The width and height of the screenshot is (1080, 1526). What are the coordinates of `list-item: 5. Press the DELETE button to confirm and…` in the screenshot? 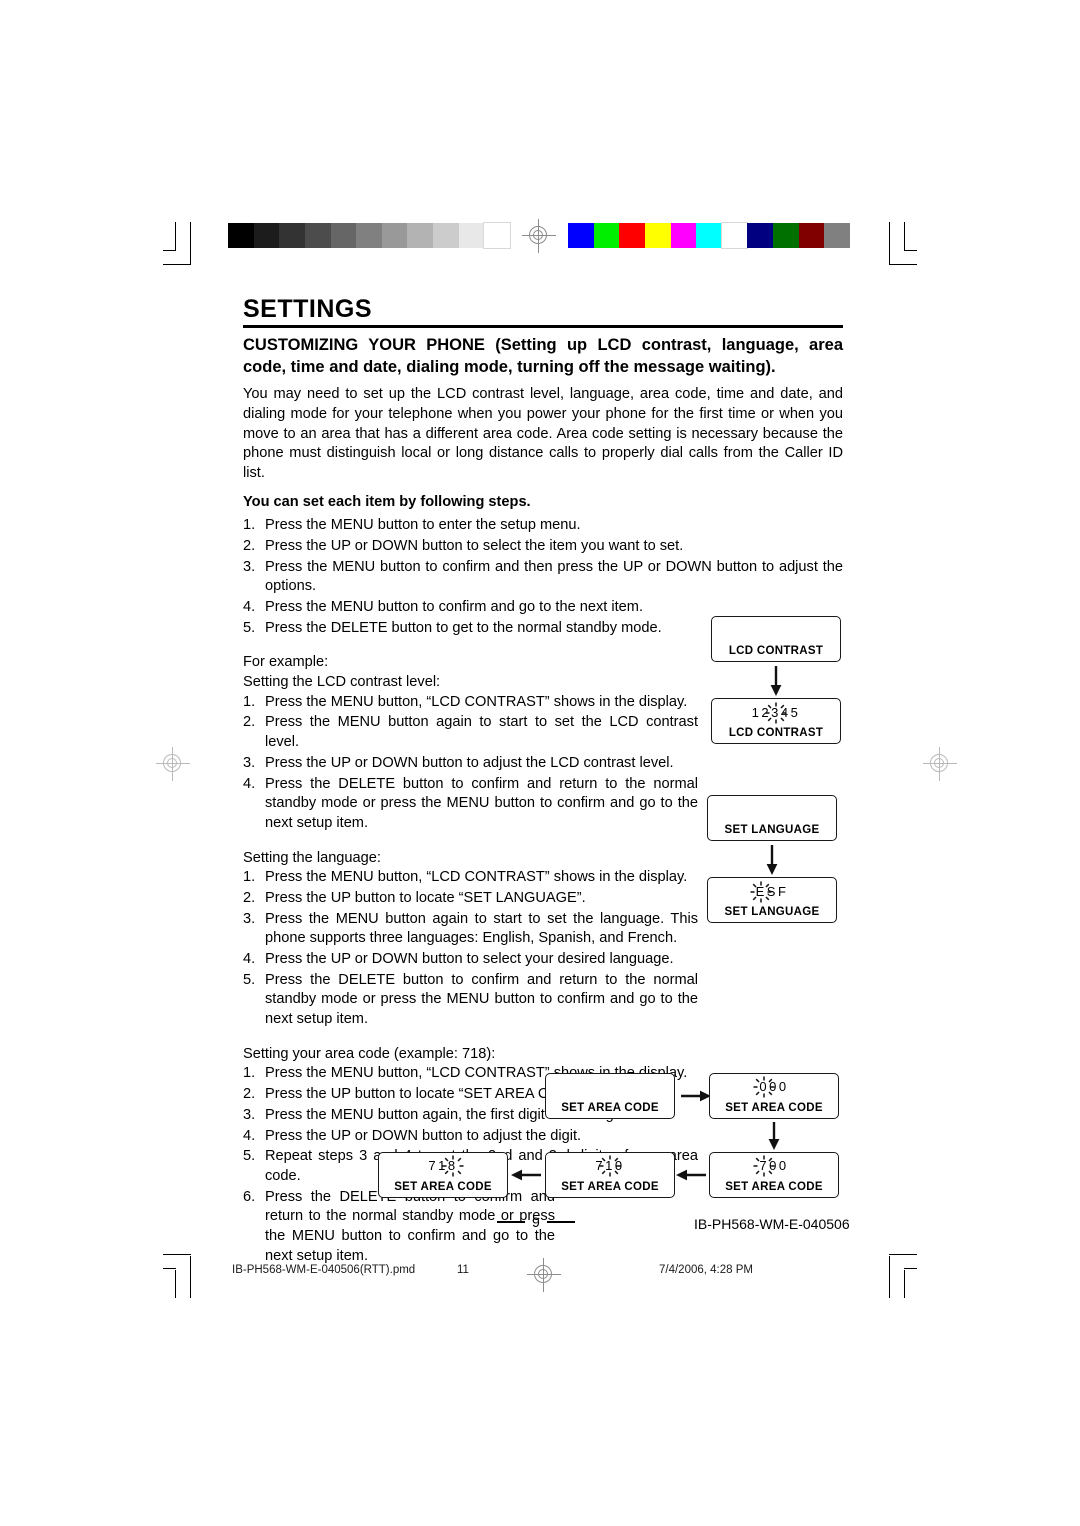 It's located at (470, 1000).